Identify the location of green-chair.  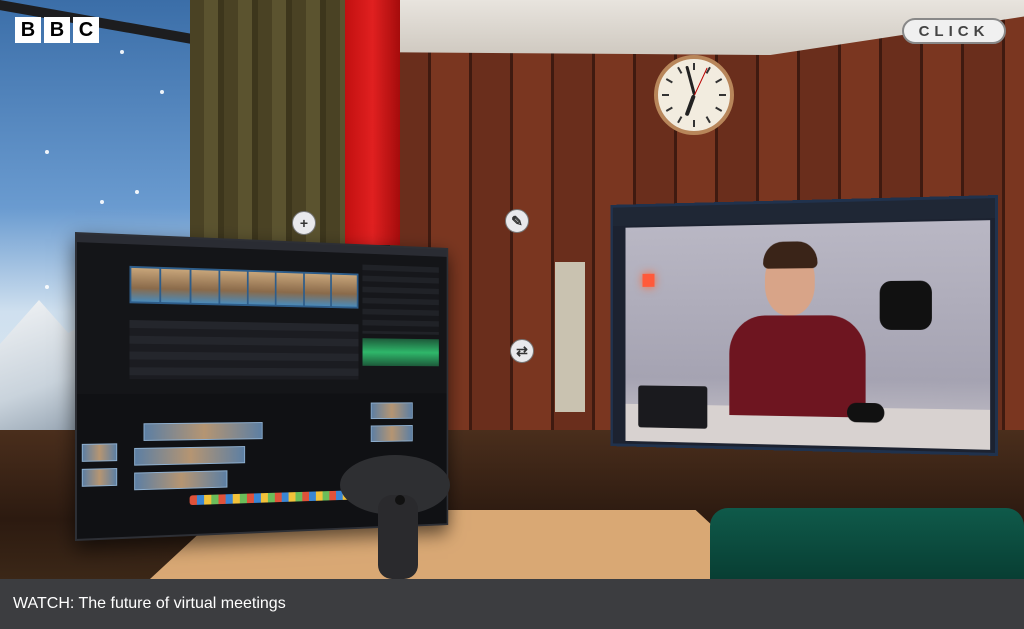
(867, 543).